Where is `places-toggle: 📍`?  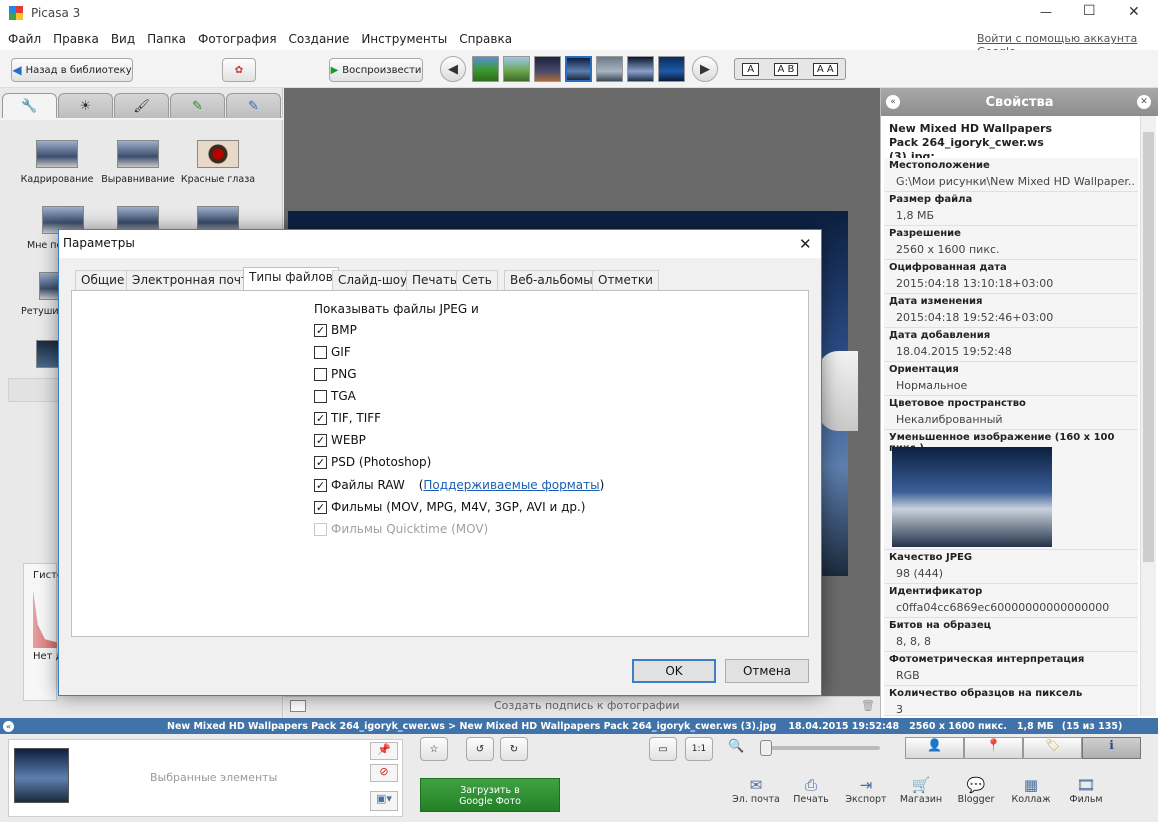 places-toggle: 📍 is located at coordinates (993, 748).